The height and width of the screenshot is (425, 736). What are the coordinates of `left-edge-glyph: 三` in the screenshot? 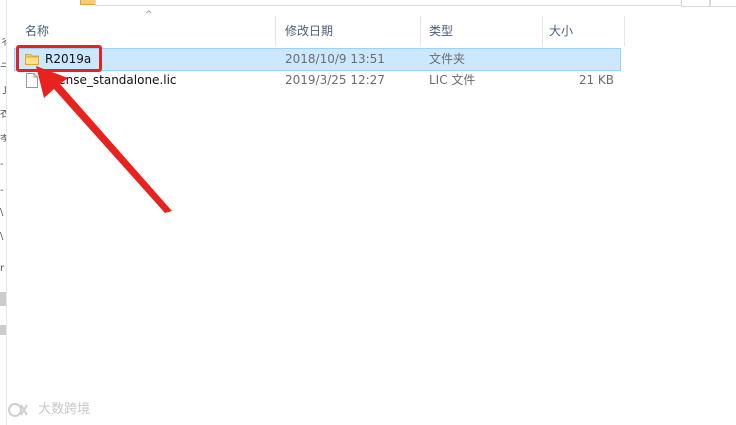 It's located at (3, 65).